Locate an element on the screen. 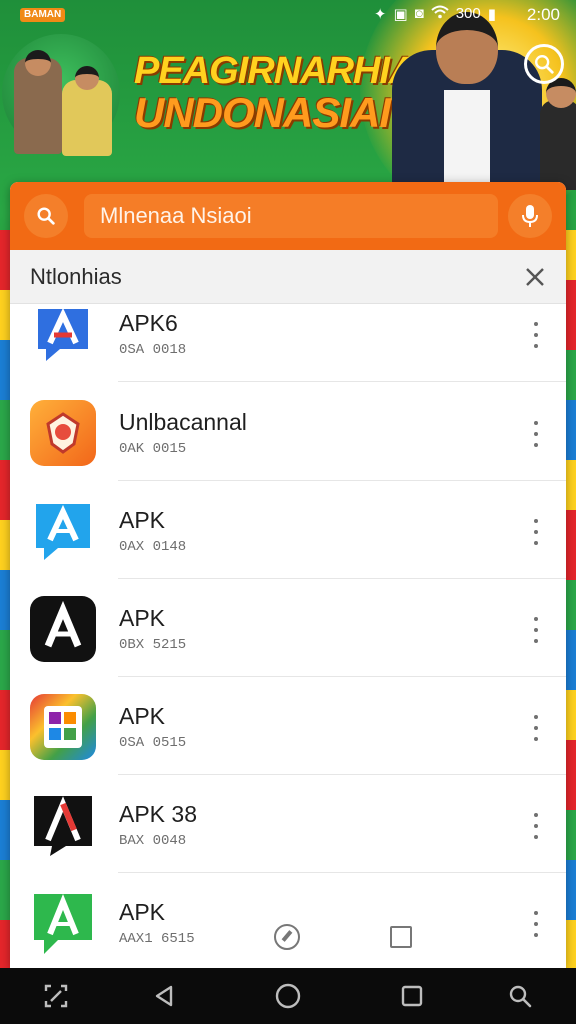  orange-emblem-icon is located at coordinates (63, 433).